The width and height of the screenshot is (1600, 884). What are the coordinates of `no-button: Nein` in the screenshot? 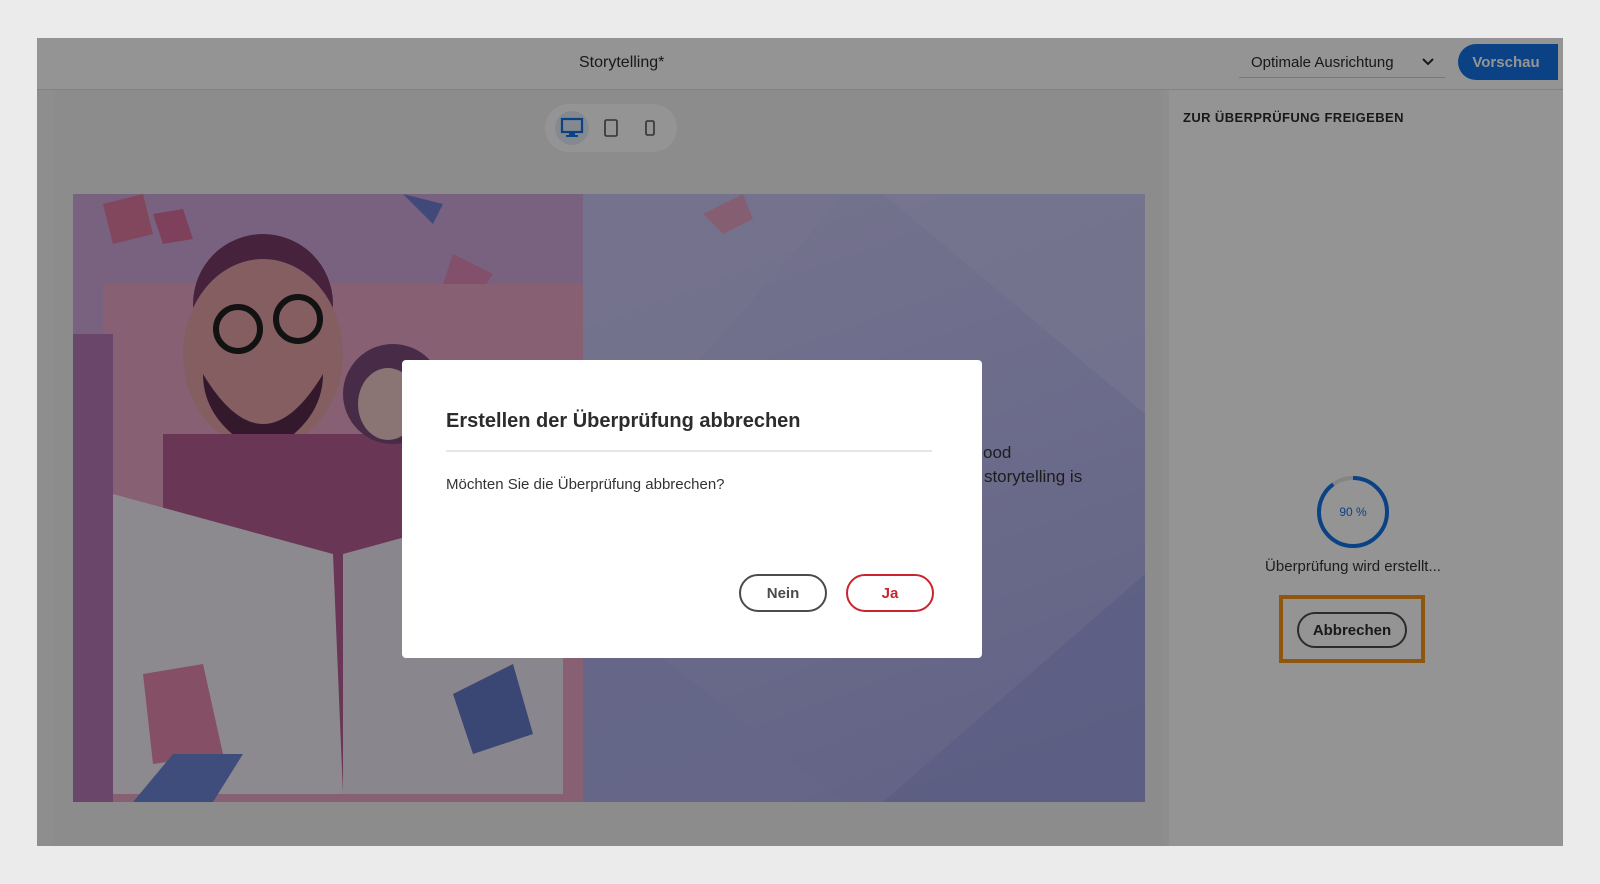 It's located at (783, 593).